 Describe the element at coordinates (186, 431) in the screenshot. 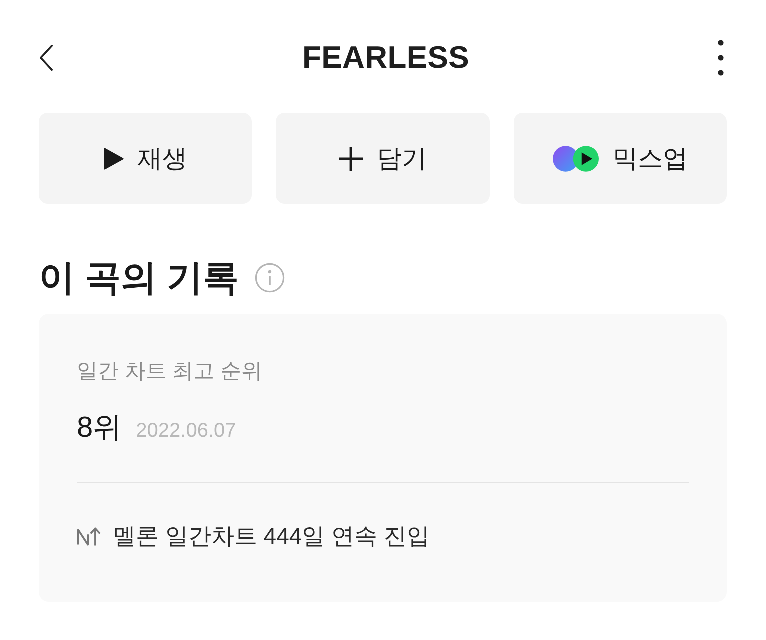

I see `peak-date: 2022.06.07` at that location.